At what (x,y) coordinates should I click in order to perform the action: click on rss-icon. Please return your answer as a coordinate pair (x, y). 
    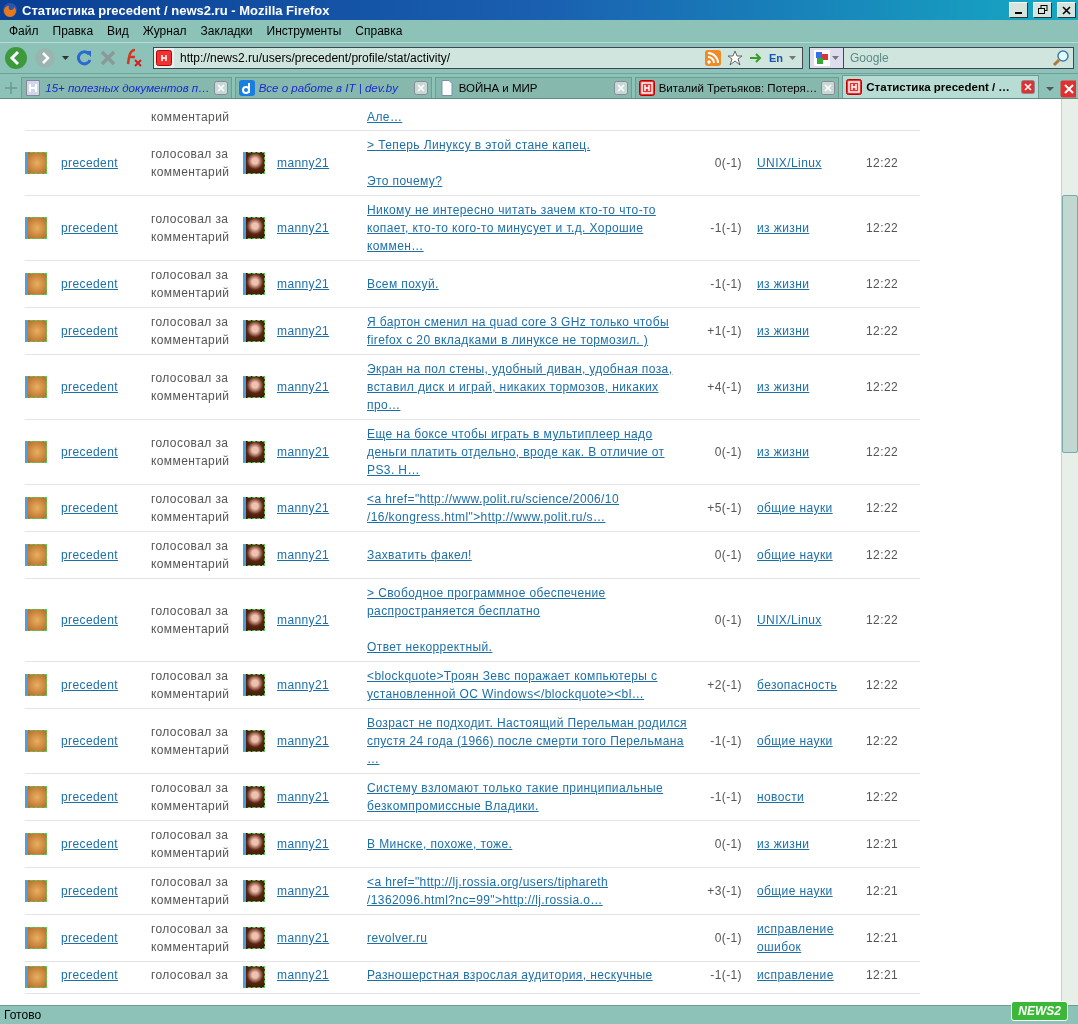
    Looking at the image, I should click on (712, 58).